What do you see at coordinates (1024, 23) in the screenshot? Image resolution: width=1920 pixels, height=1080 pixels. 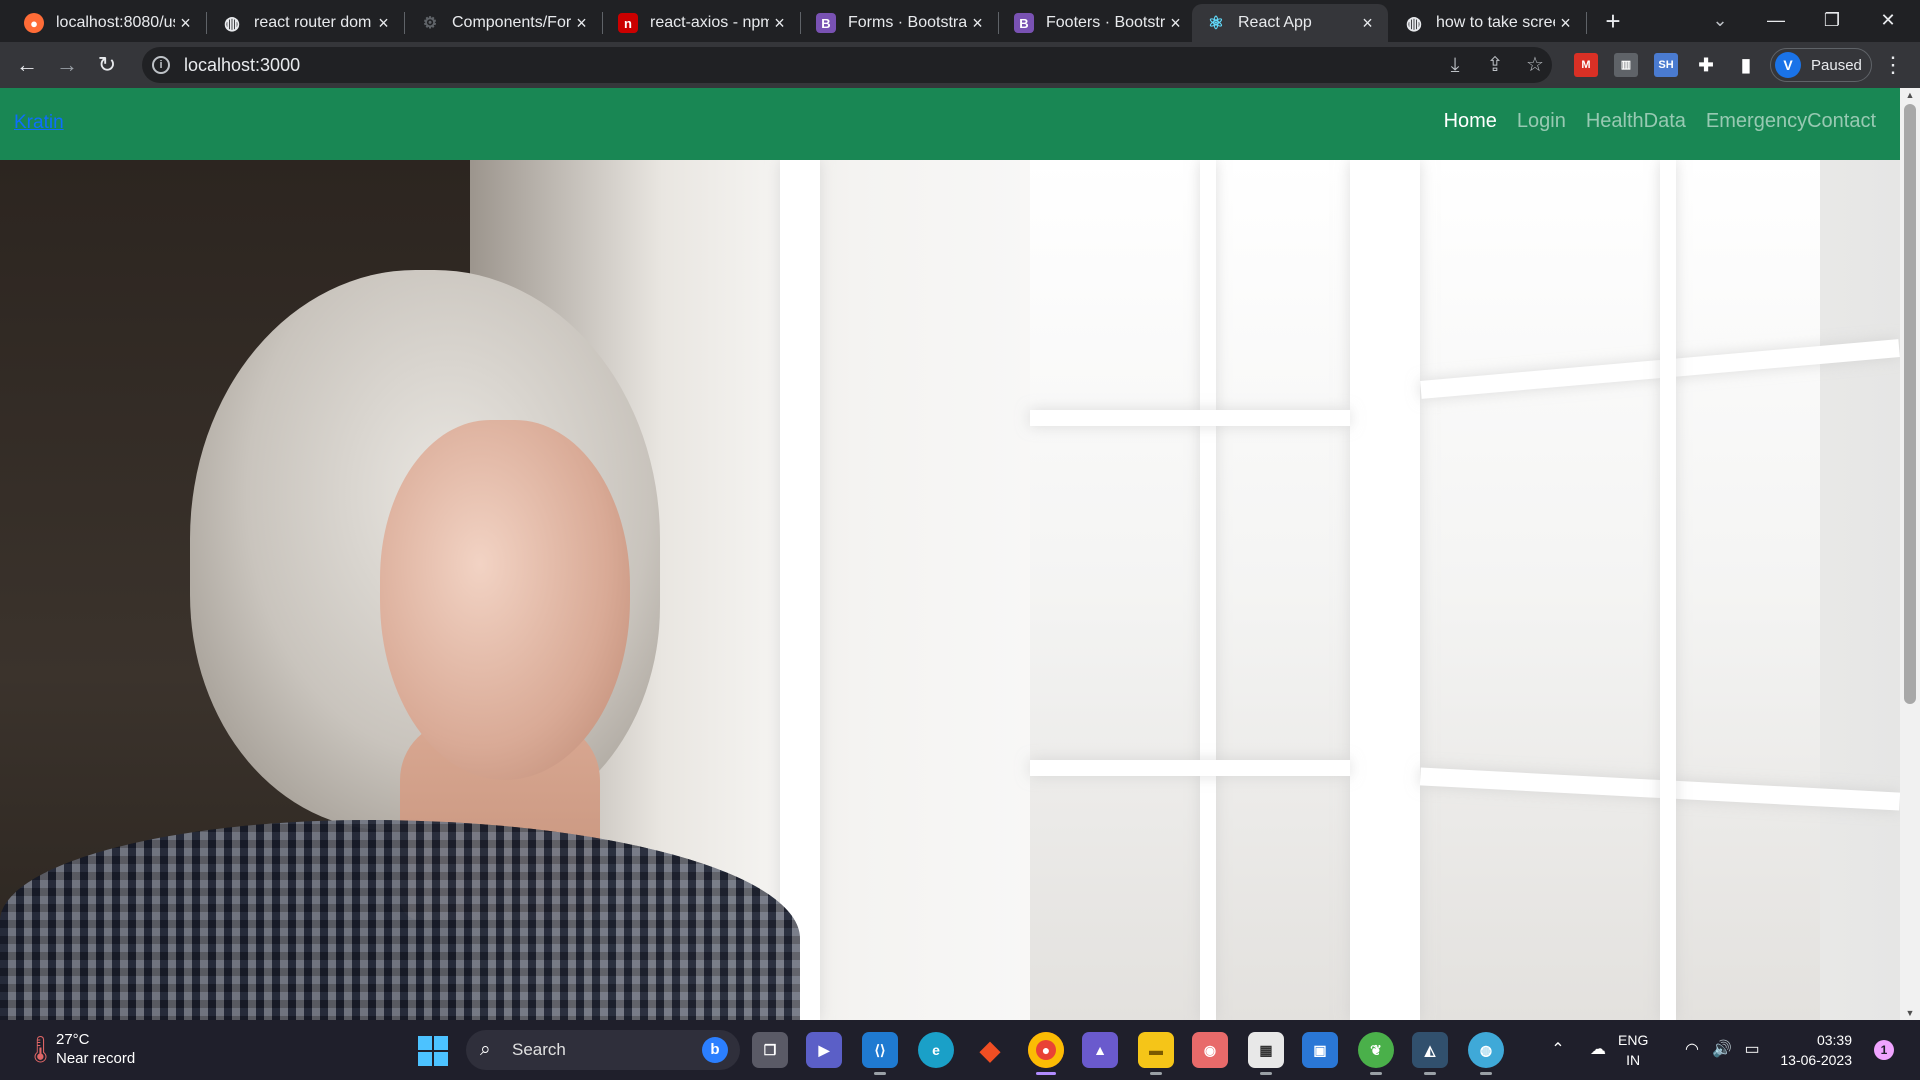 I see `bootstrap-icon: B` at bounding box center [1024, 23].